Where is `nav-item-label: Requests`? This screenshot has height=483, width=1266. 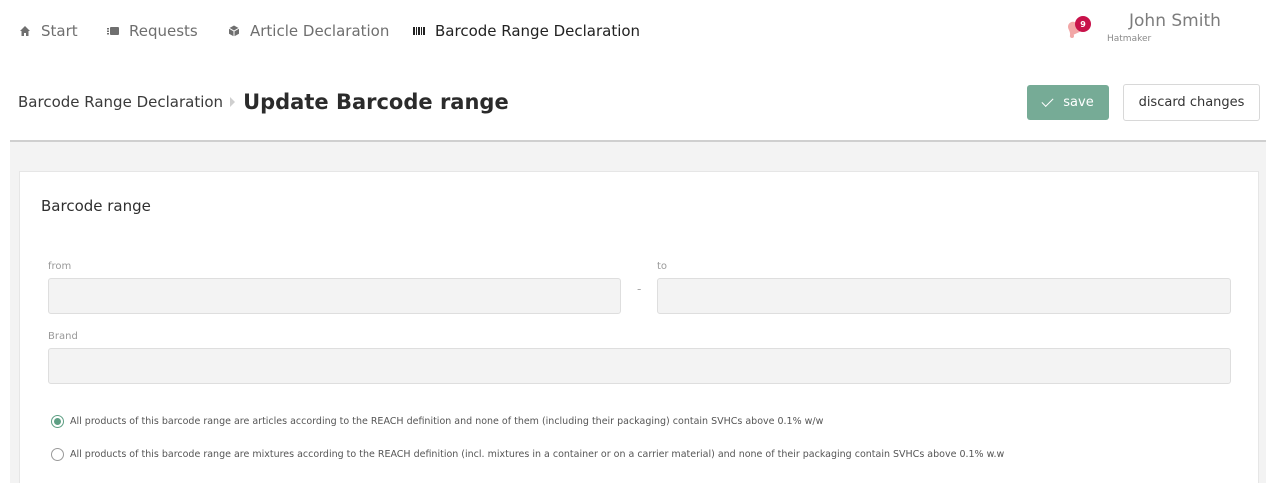 nav-item-label: Requests is located at coordinates (163, 31).